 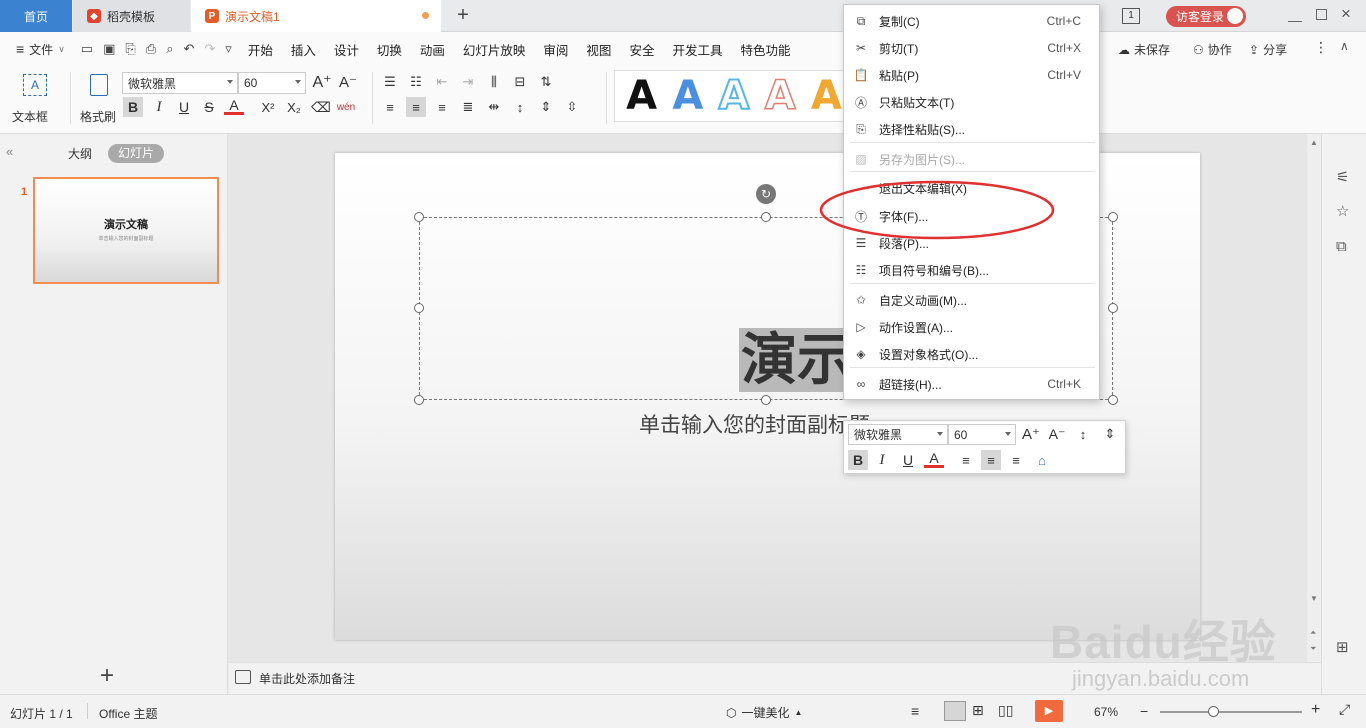 I want to click on zoom-slider, so click(x=1231, y=711).